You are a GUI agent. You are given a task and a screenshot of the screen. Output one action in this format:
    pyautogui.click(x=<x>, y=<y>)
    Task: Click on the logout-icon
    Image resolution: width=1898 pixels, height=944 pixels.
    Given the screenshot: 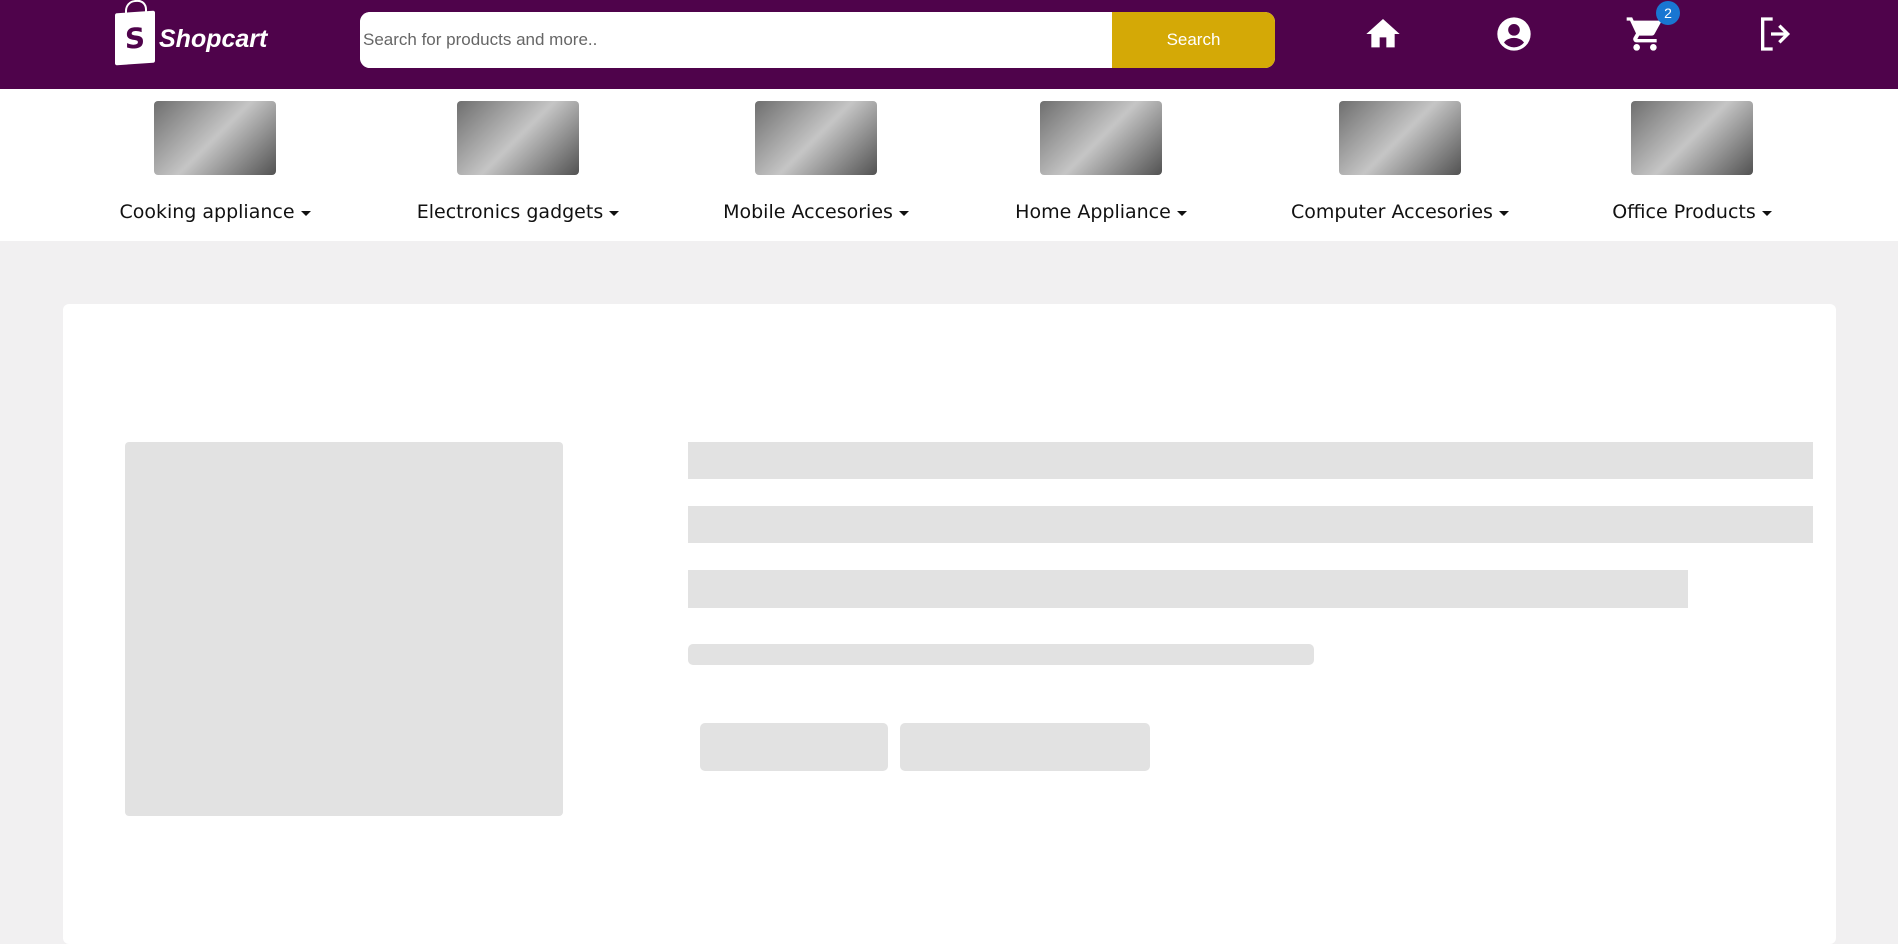 What is the action you would take?
    pyautogui.click(x=1776, y=34)
    